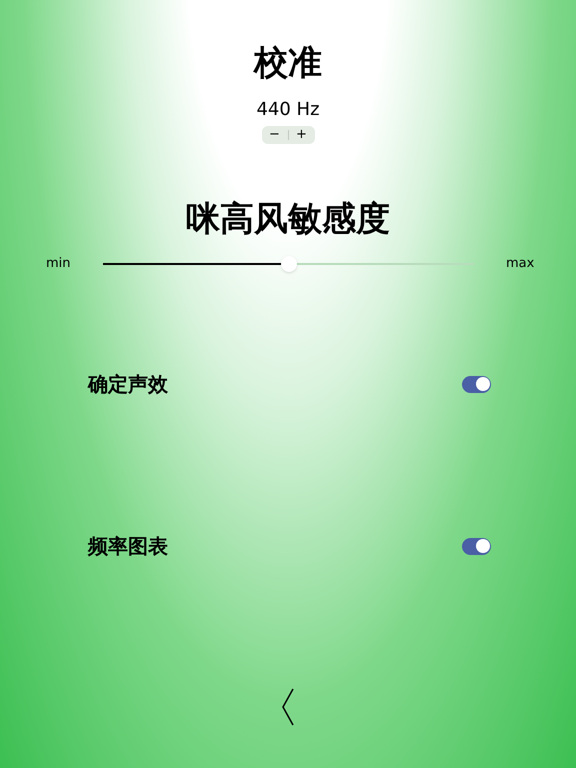 Image resolution: width=576 pixels, height=768 pixels. What do you see at coordinates (288, 63) in the screenshot?
I see `title: 校准` at bounding box center [288, 63].